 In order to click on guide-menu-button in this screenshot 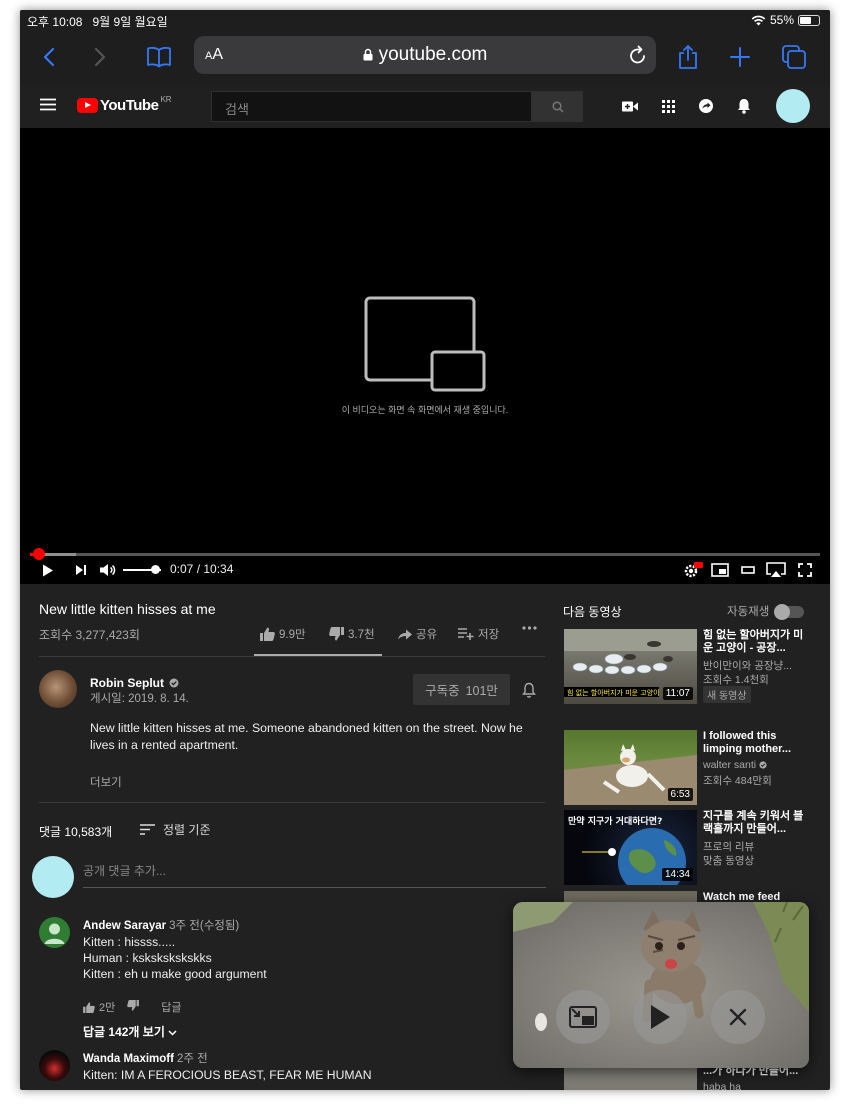, I will do `click(48, 107)`.